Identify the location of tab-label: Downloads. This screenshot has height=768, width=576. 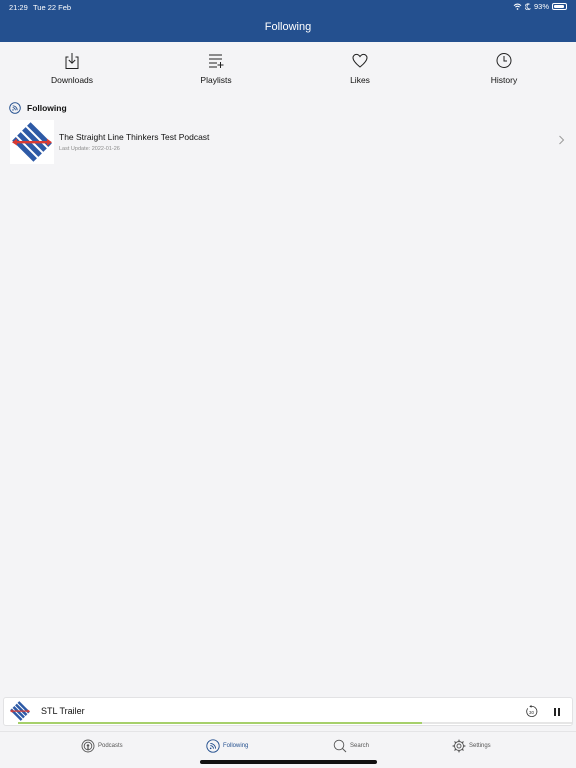
(72, 80).